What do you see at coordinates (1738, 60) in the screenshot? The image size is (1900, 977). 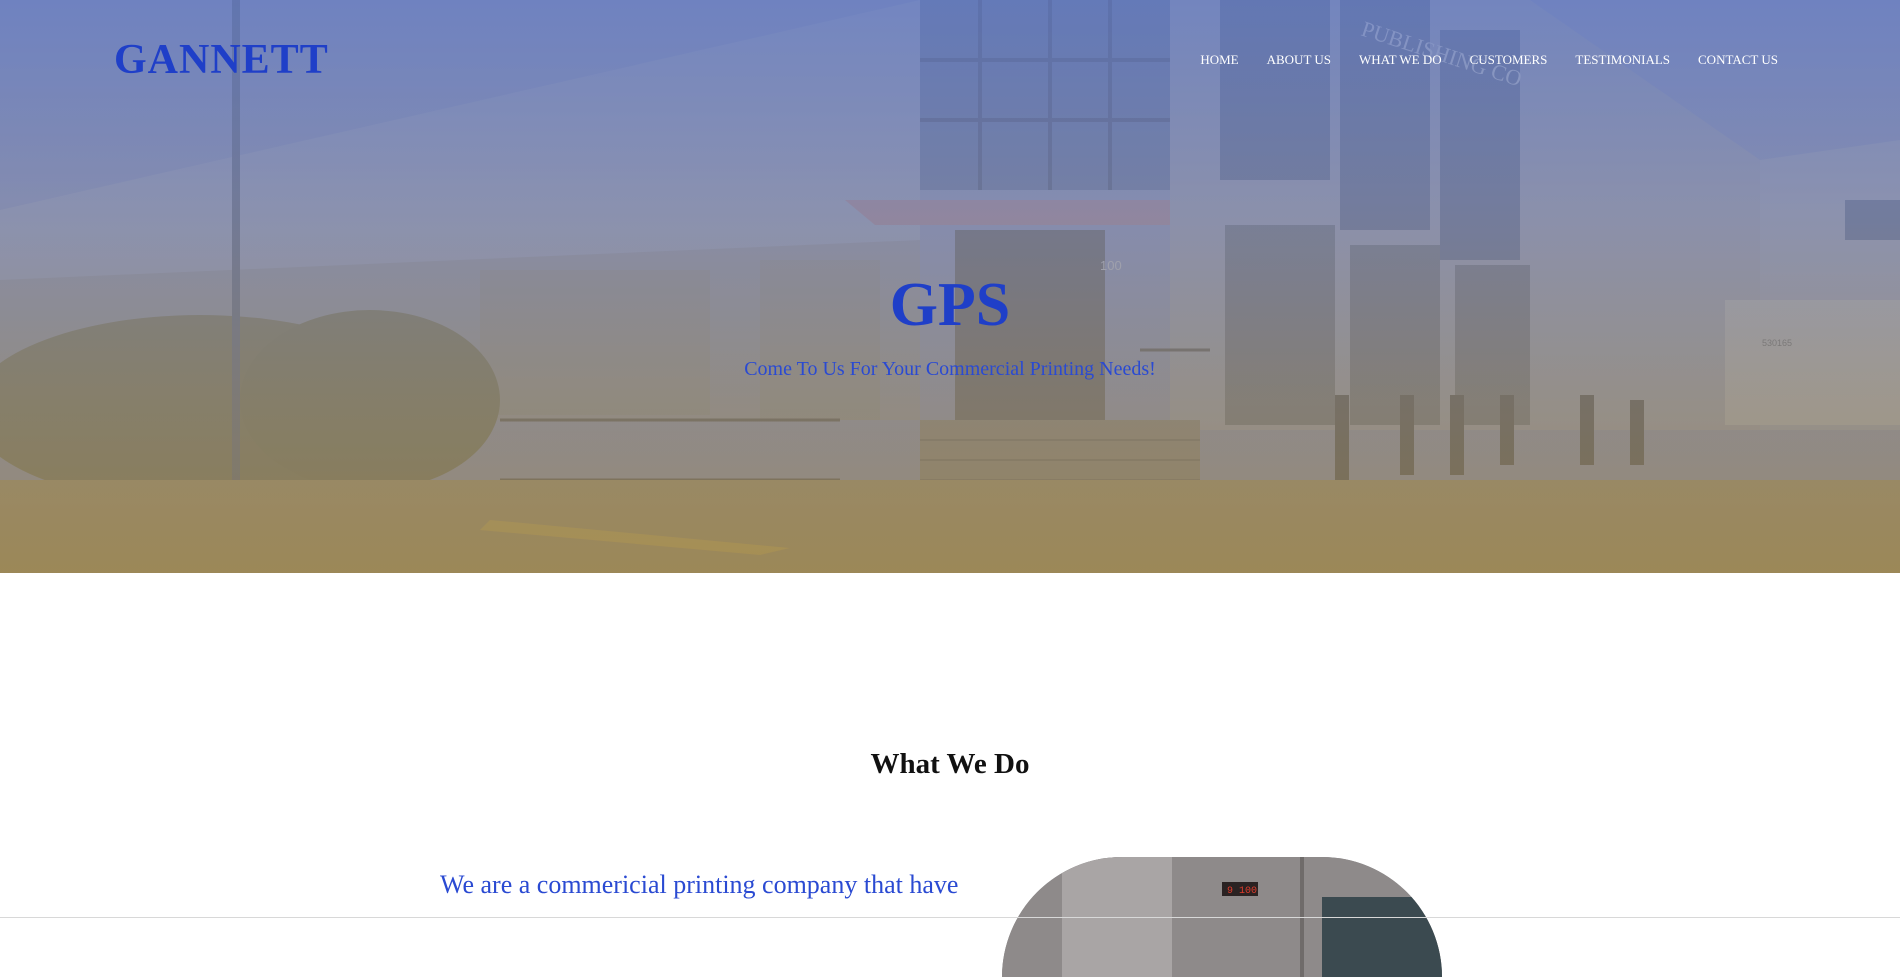 I see `nav-contact-us: CONTACT US` at bounding box center [1738, 60].